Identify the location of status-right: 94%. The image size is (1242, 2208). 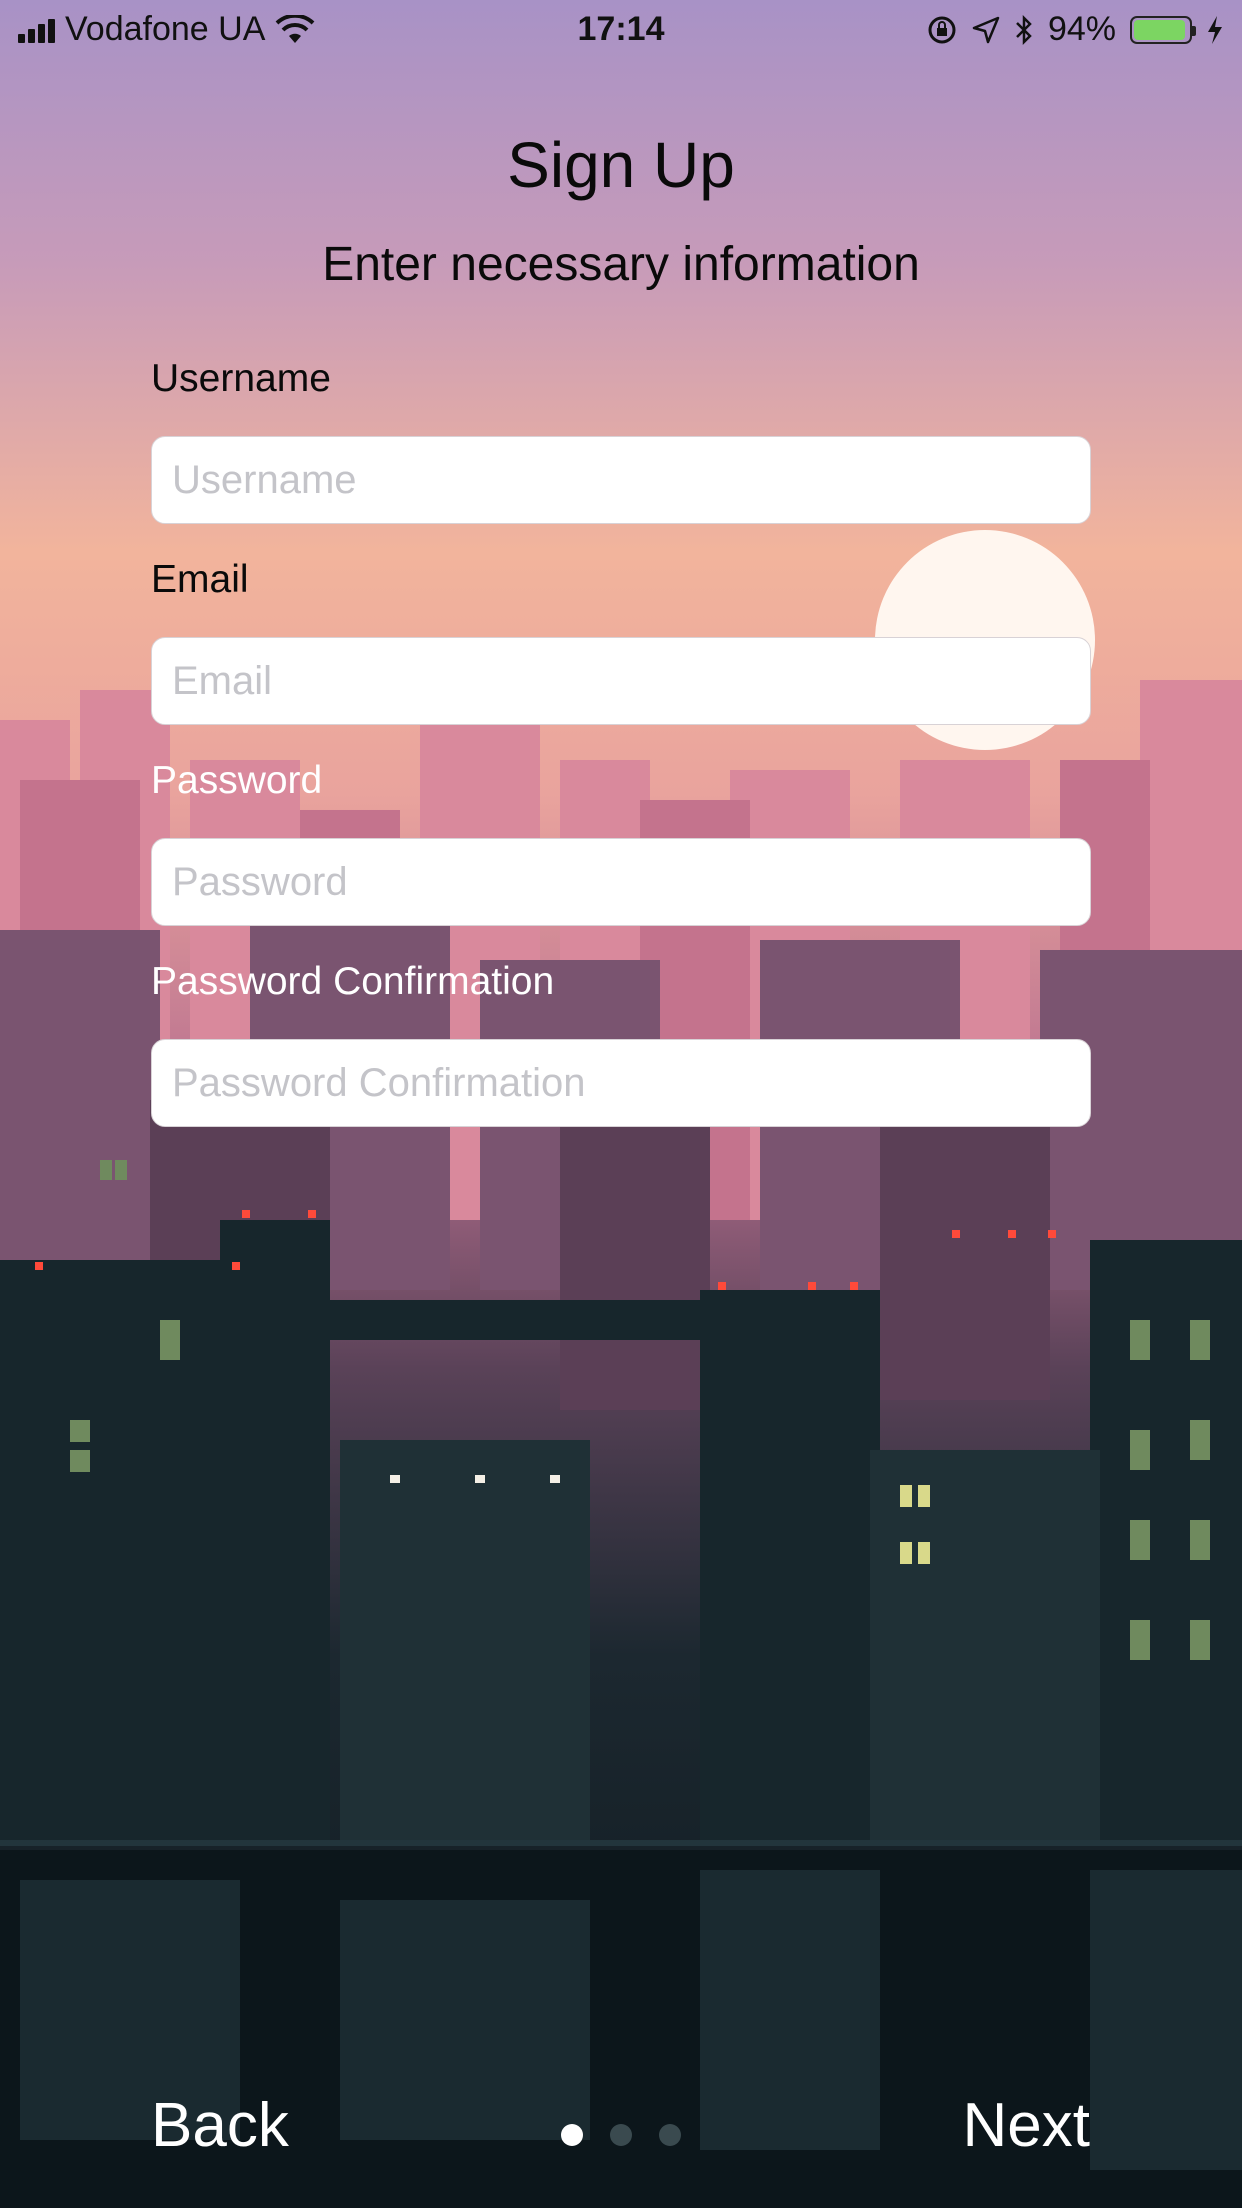
(1075, 29).